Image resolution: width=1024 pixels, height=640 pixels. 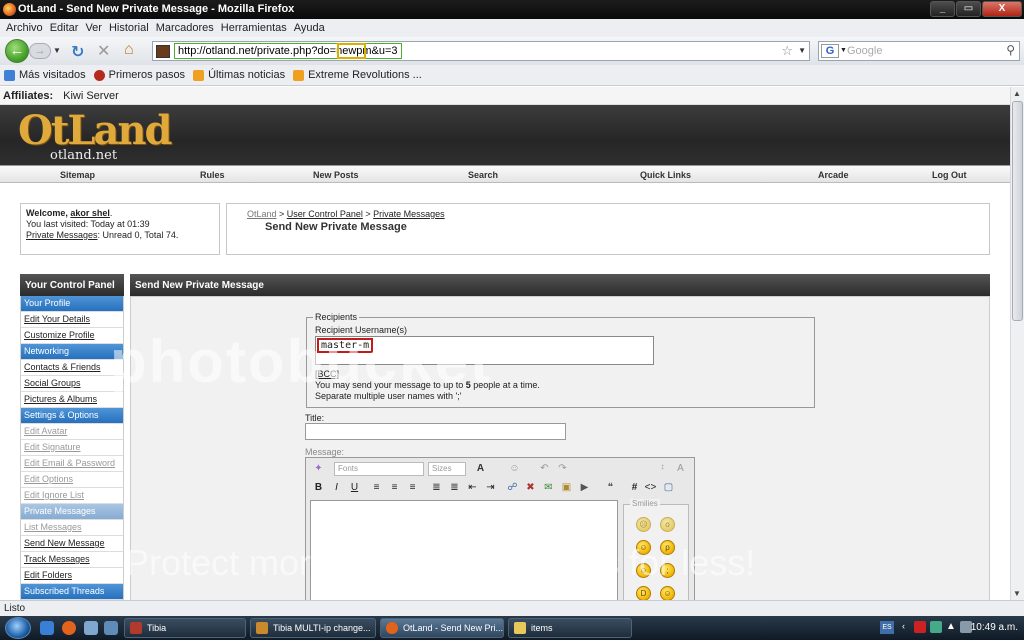 What do you see at coordinates (139, 75) in the screenshot?
I see `bookmark-primeros-pasos: Primeros pasos` at bounding box center [139, 75].